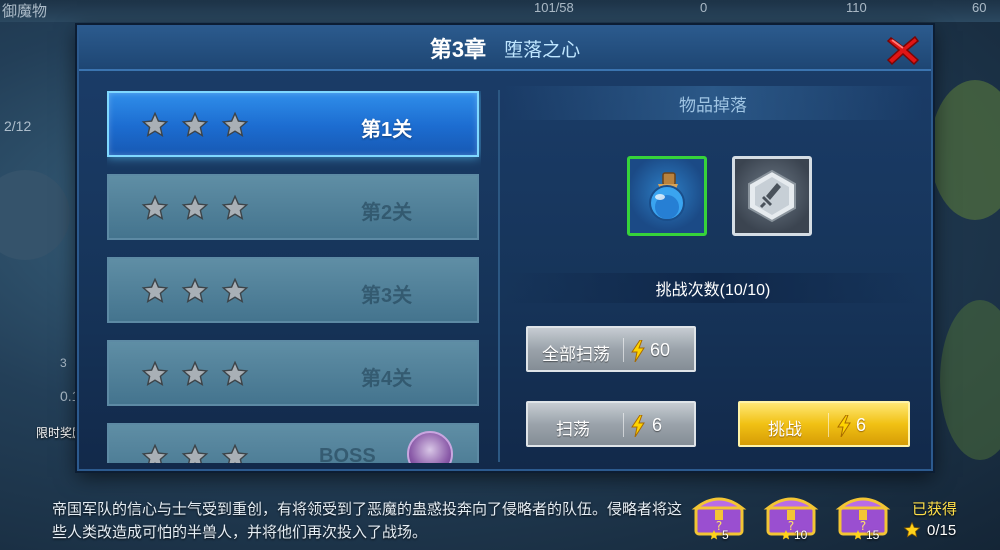  Describe the element at coordinates (293, 207) in the screenshot. I see `stage-item-2: 第2关` at that location.